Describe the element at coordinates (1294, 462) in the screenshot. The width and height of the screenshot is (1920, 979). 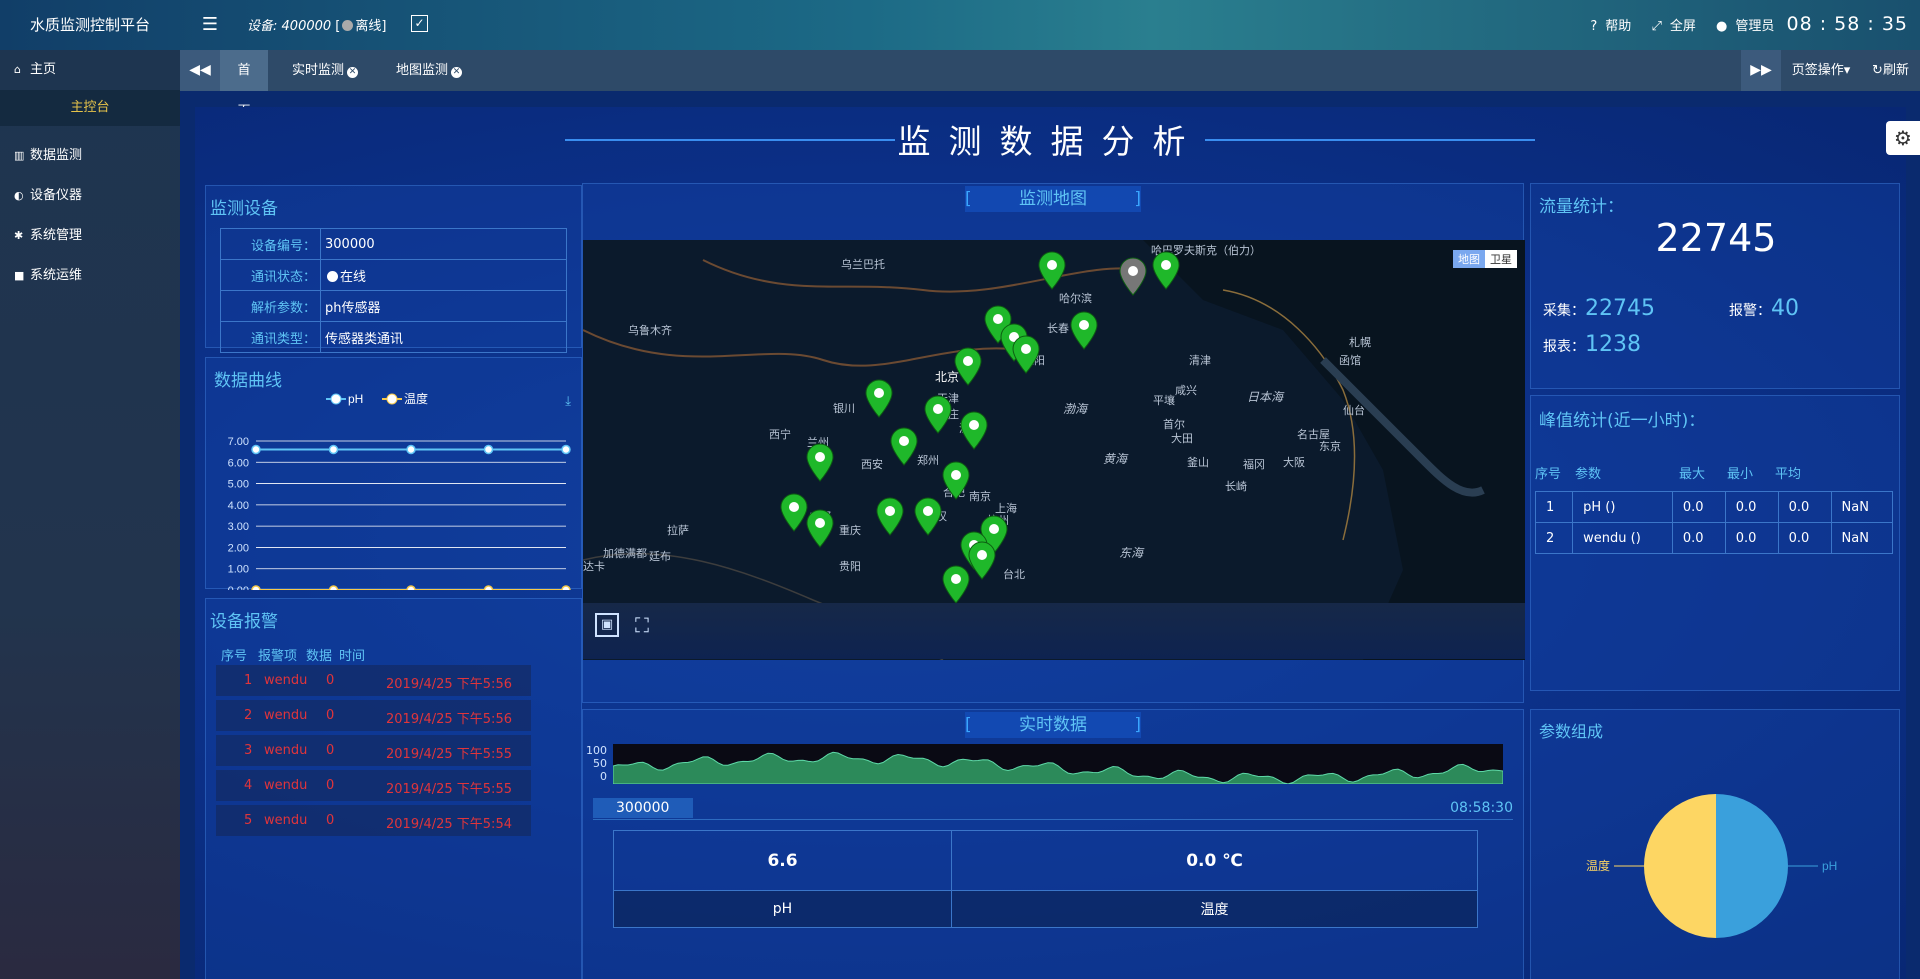
I see `map-label: 大阪` at that location.